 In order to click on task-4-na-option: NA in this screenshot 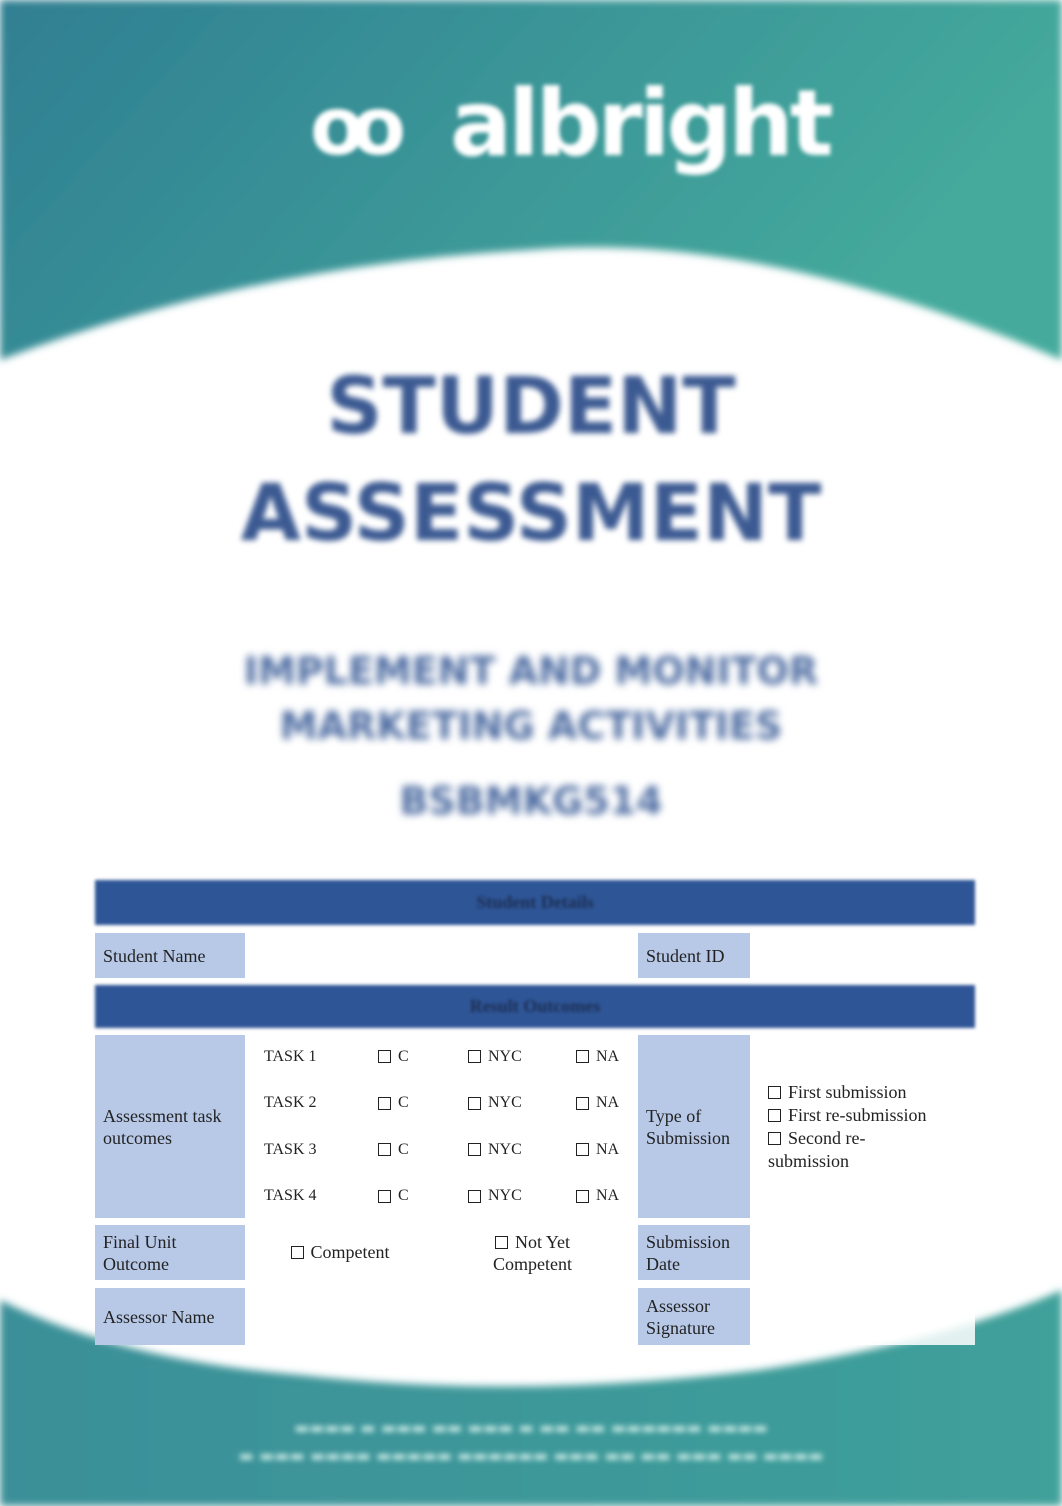, I will do `click(589, 1196)`.